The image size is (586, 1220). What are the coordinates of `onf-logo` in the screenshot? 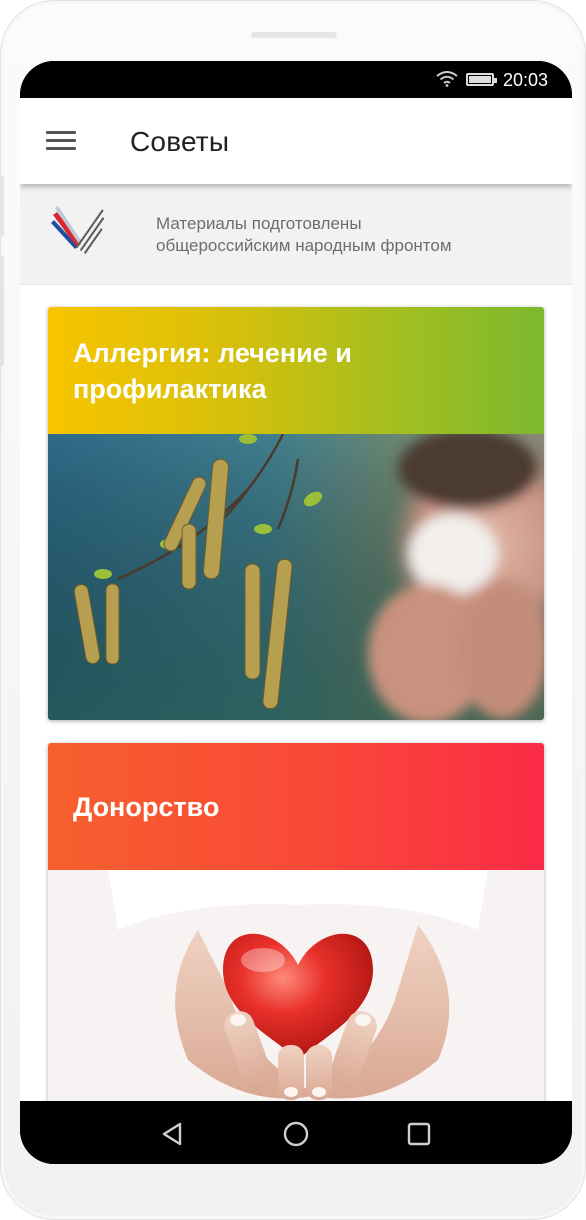 It's located at (78, 230).